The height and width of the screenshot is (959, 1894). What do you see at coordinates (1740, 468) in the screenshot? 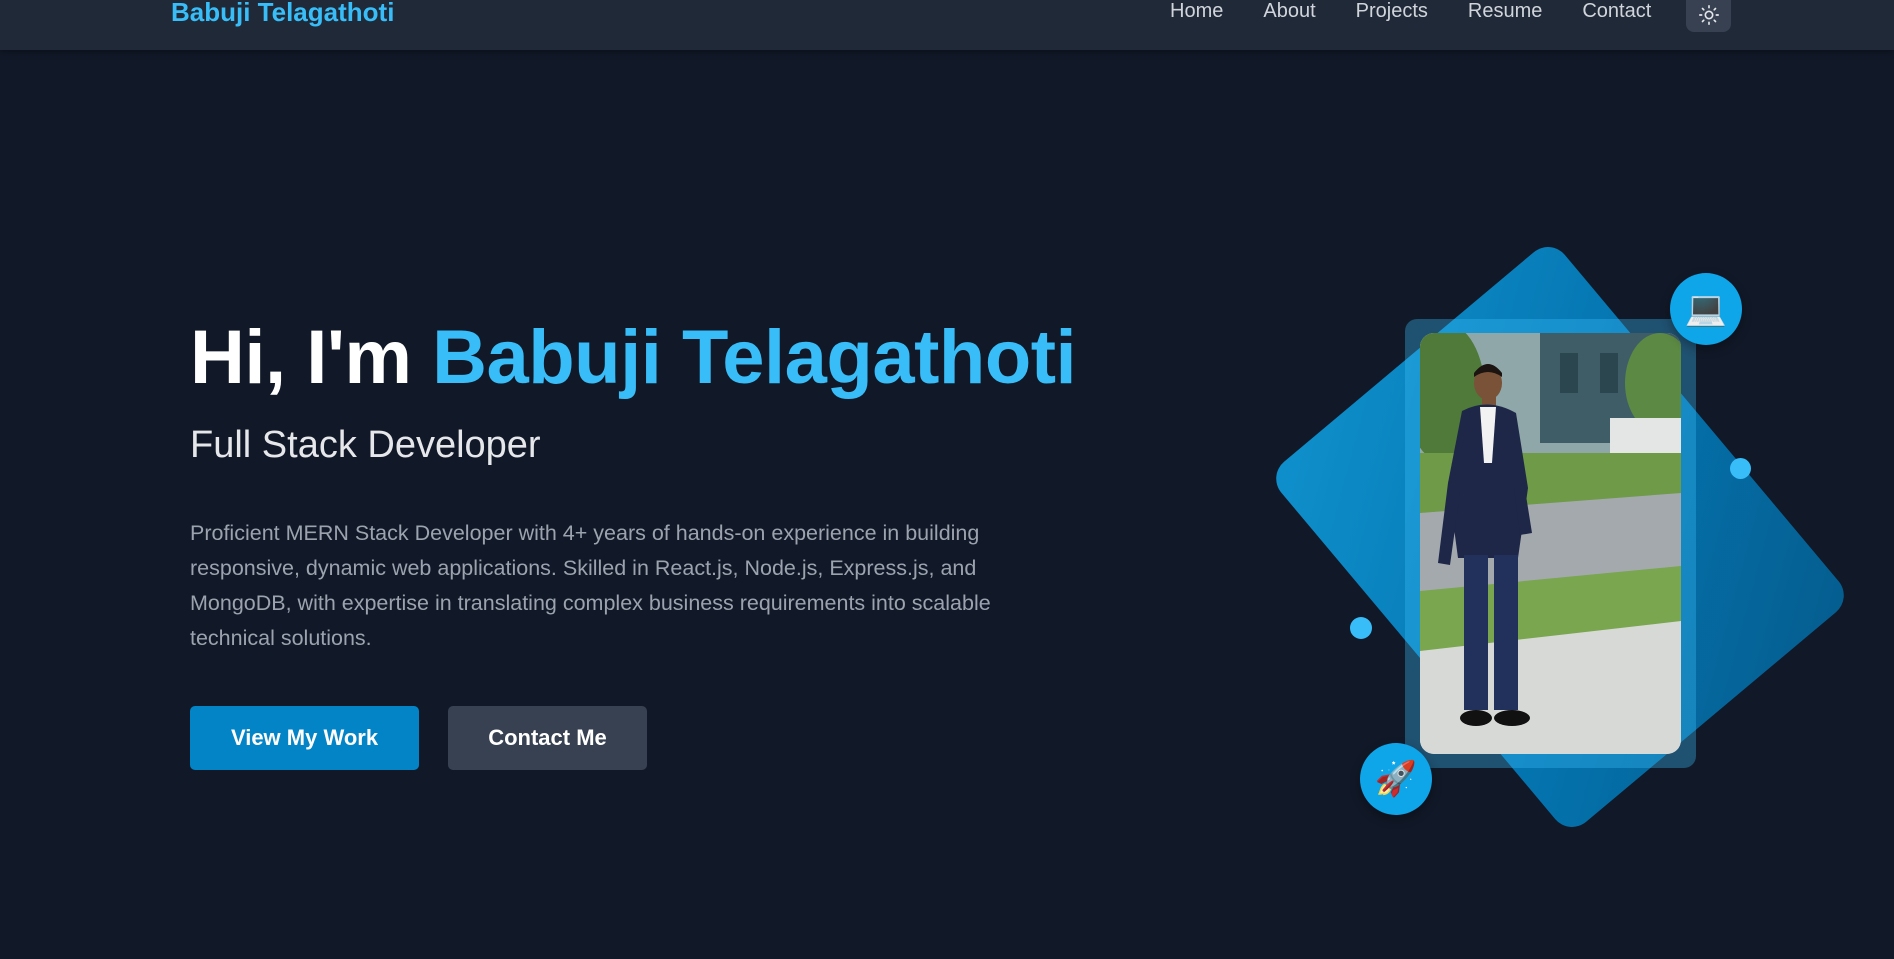
I see `decorative-dot-right` at bounding box center [1740, 468].